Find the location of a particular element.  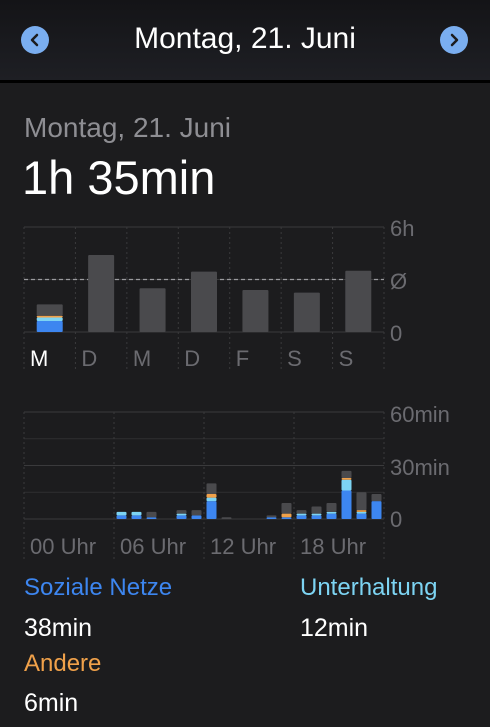

week-bar-f-segment is located at coordinates (255, 311).